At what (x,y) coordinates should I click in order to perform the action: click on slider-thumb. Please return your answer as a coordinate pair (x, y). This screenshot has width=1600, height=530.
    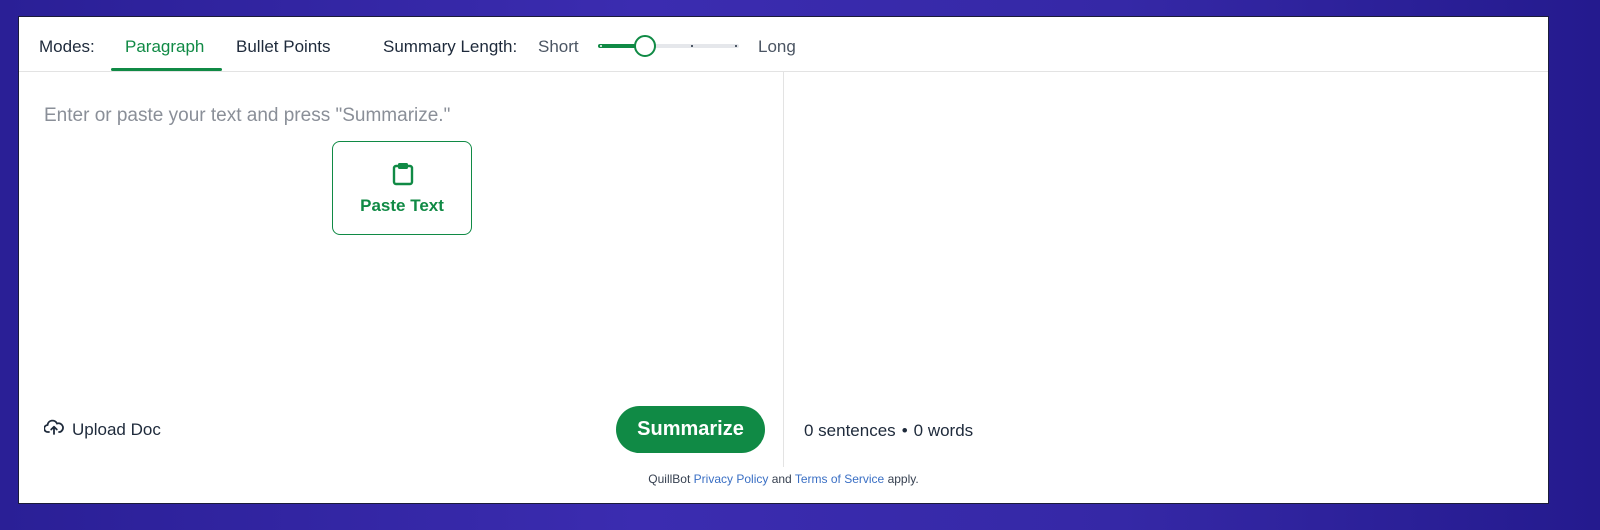
    Looking at the image, I should click on (645, 46).